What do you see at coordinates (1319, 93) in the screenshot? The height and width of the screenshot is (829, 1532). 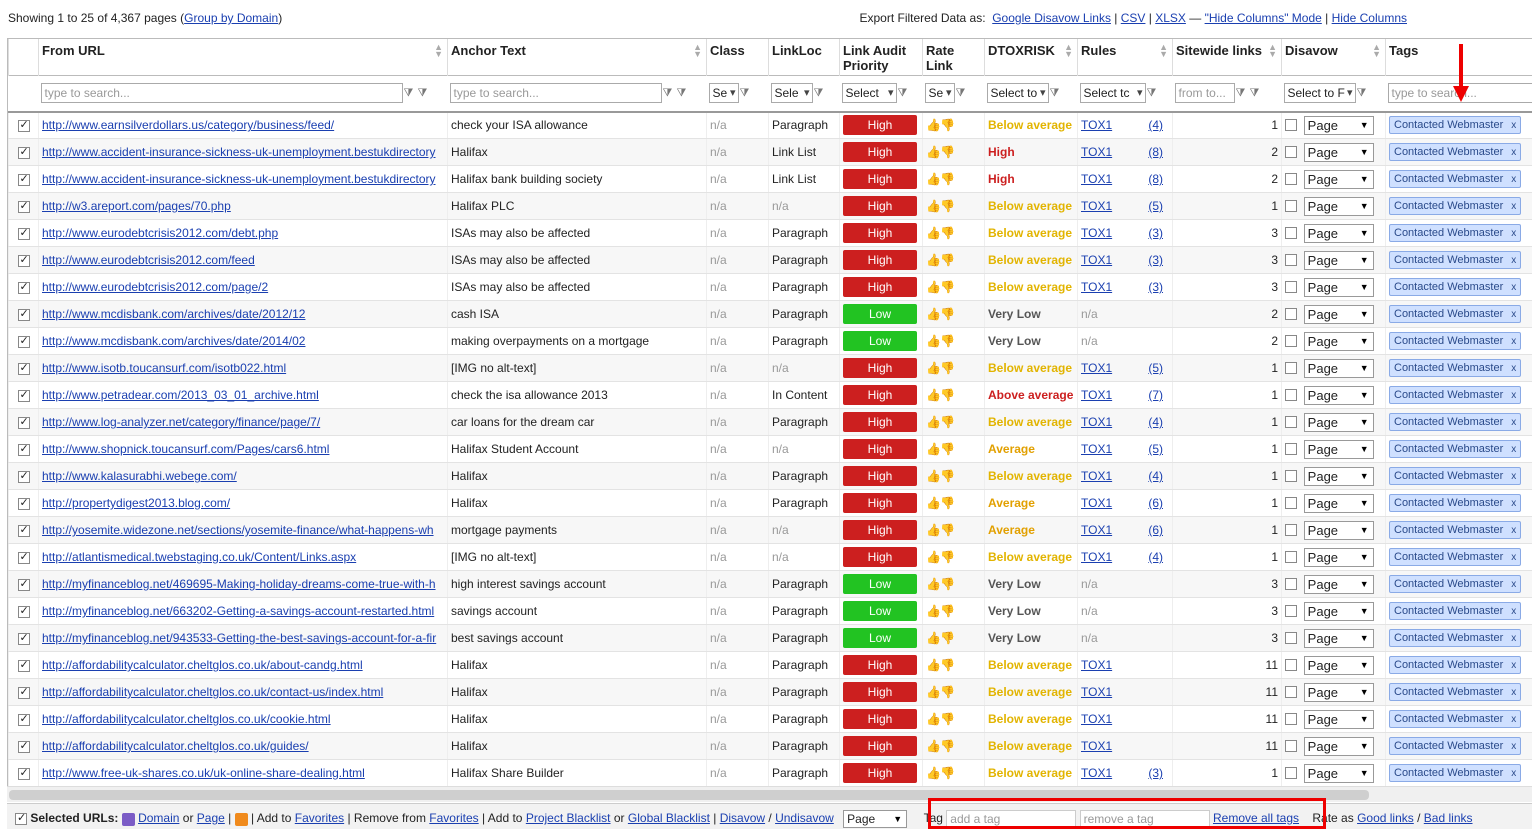 I see `disavow-filter-select: Select to F` at bounding box center [1319, 93].